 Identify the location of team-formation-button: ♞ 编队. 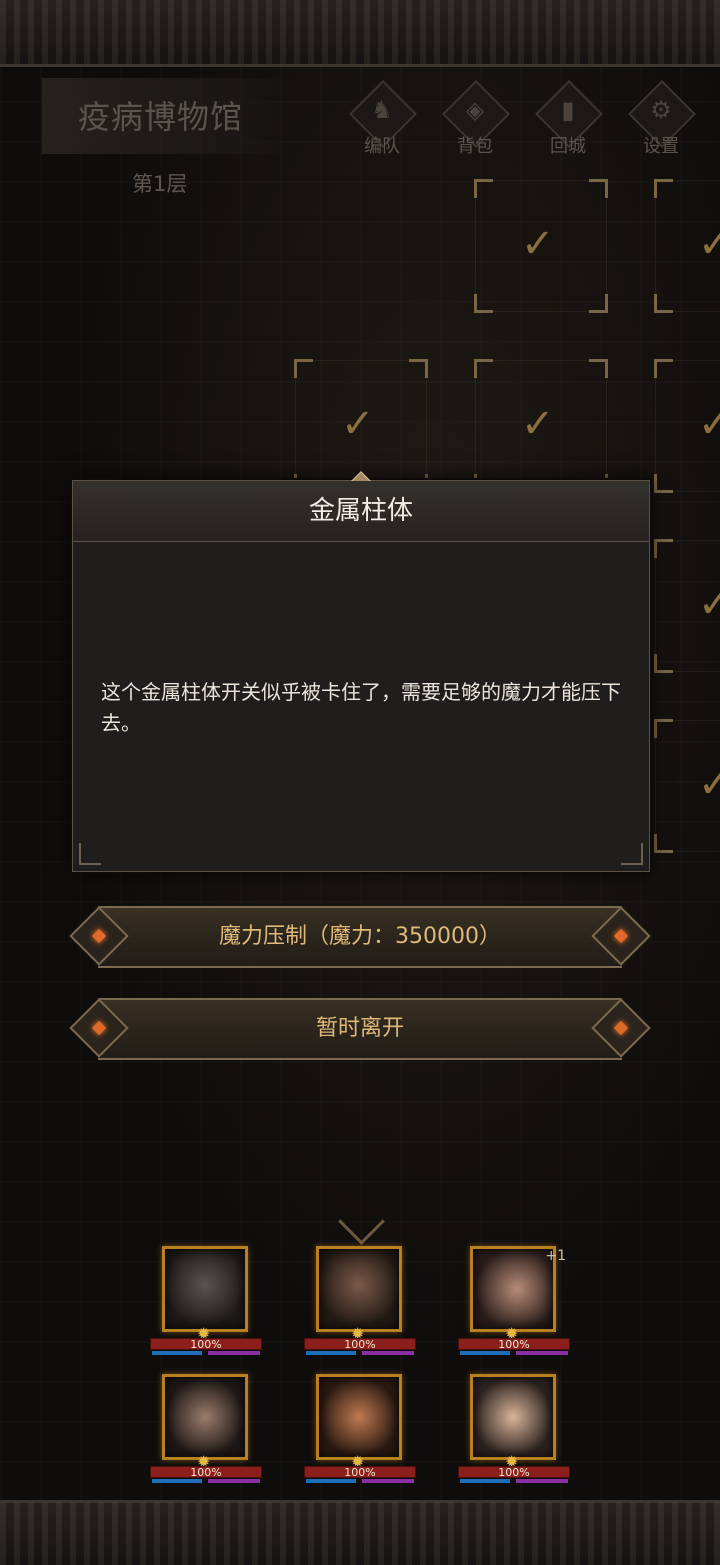
(382, 119).